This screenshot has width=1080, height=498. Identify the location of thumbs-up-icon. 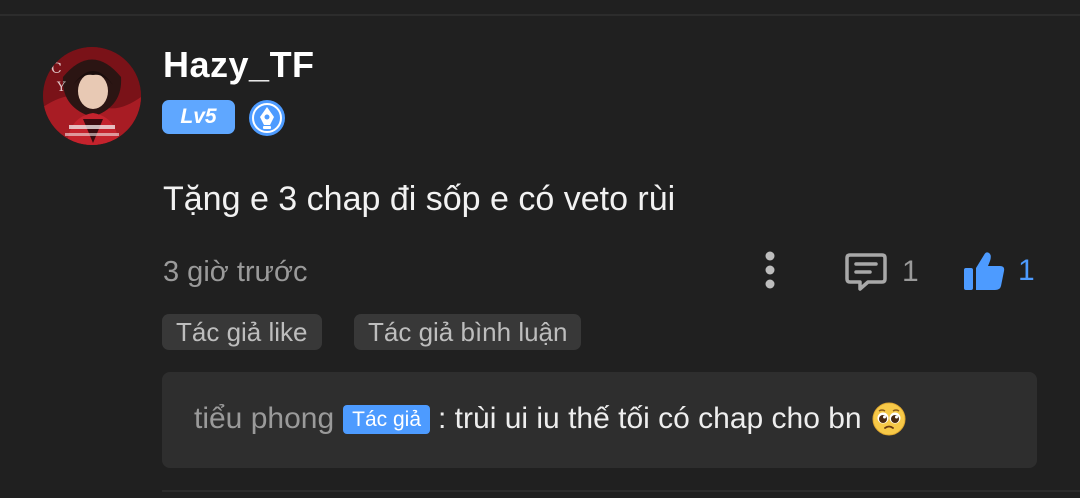
(984, 271).